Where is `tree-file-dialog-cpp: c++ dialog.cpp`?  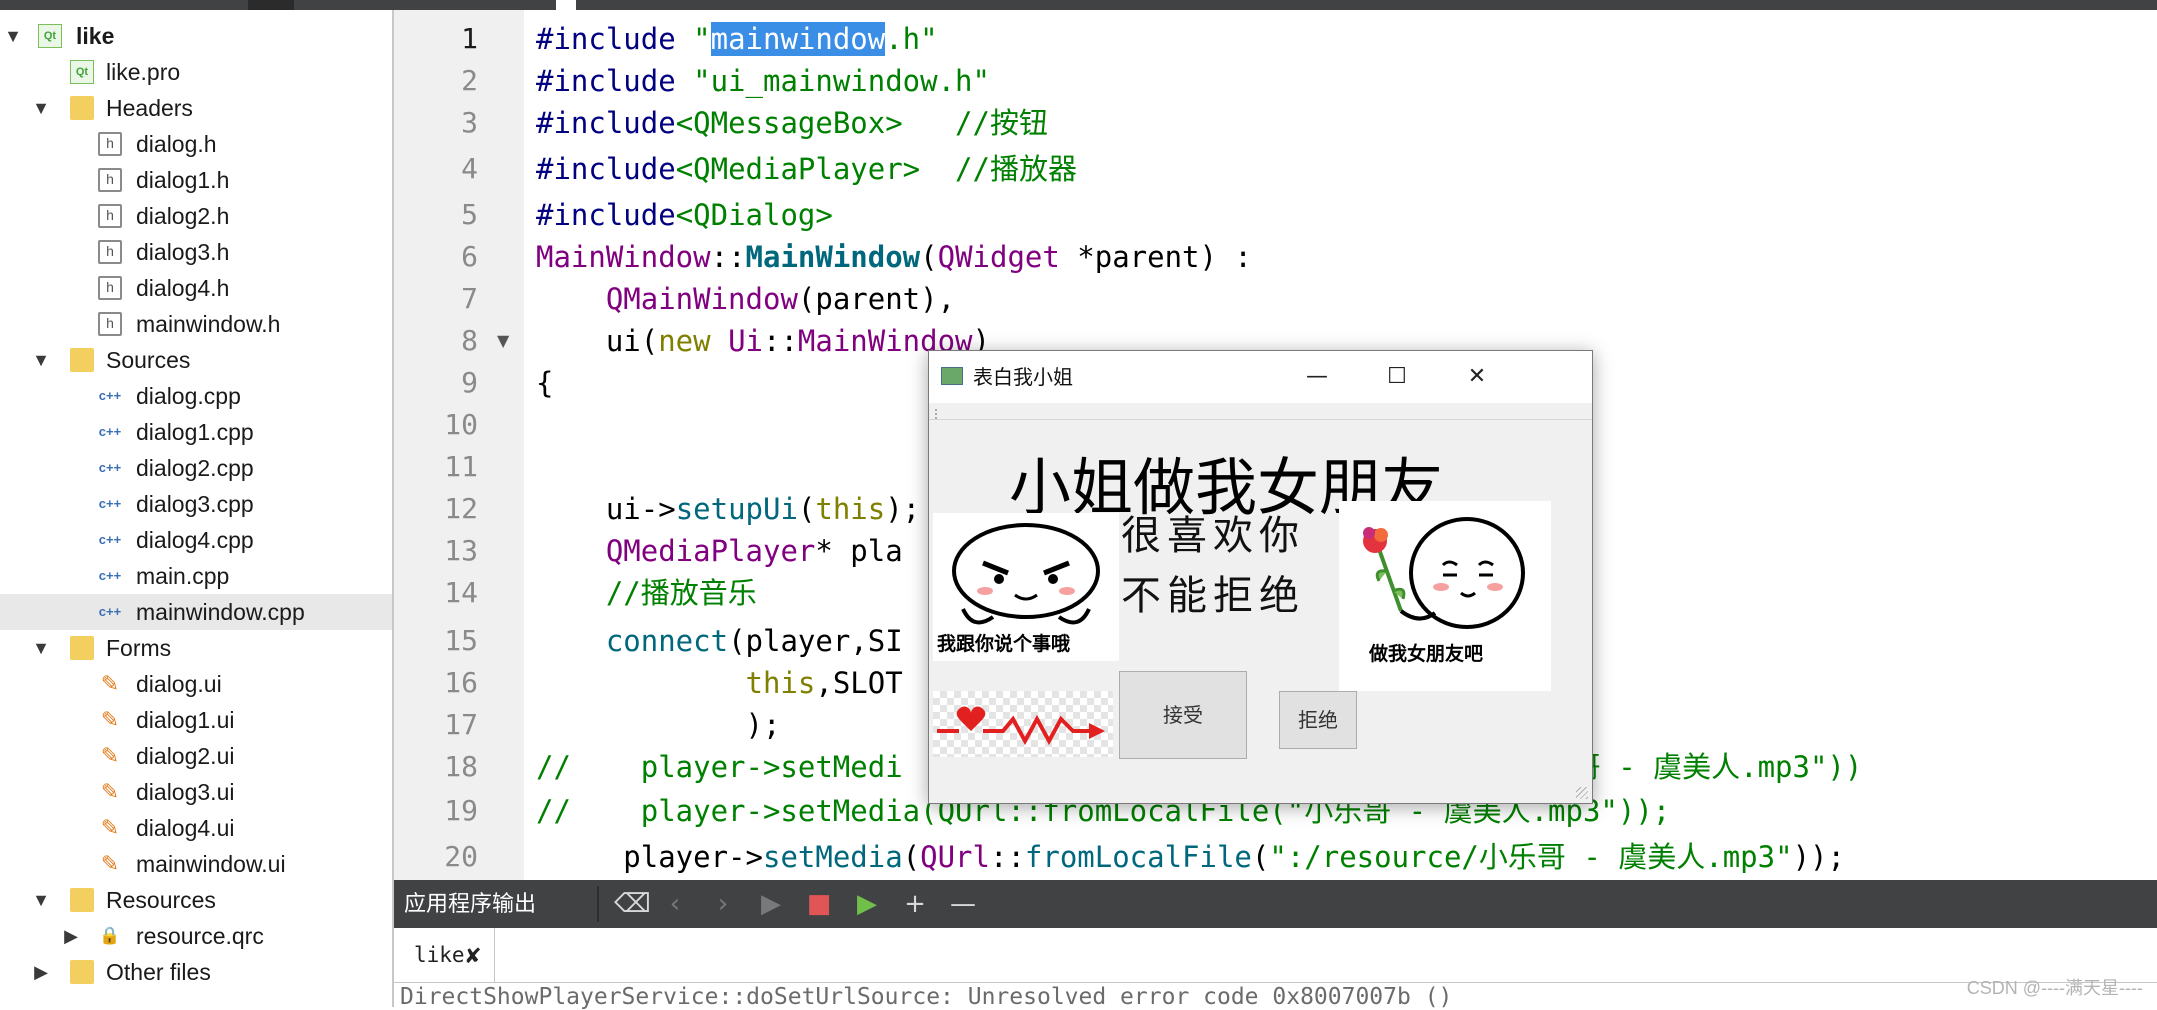 tree-file-dialog-cpp: c++ dialog.cpp is located at coordinates (196, 396).